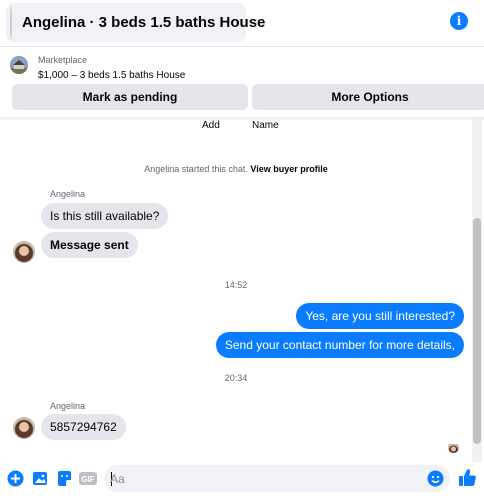  I want to click on message-composer: GIF, so click(242, 481).